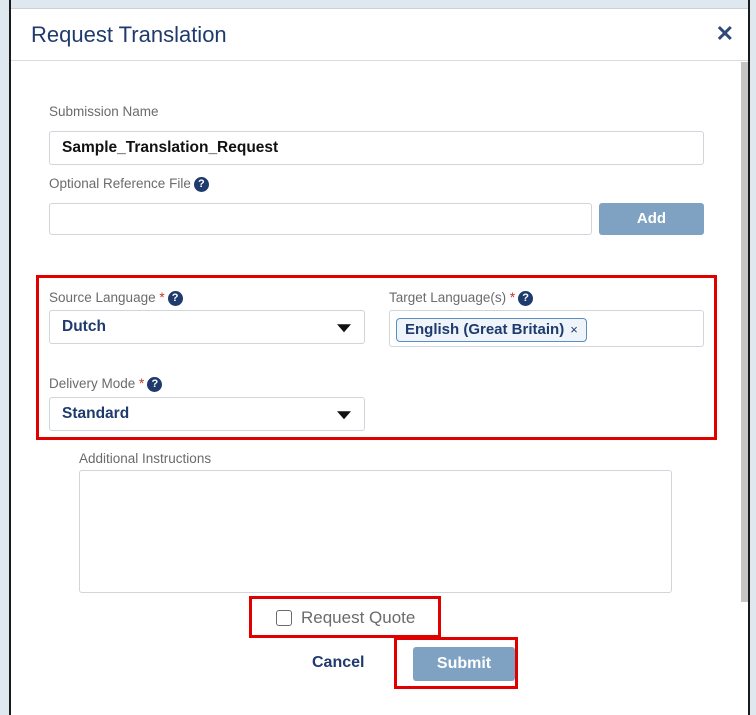  What do you see at coordinates (358, 618) in the screenshot?
I see `request-quote-label: Request Quote` at bounding box center [358, 618].